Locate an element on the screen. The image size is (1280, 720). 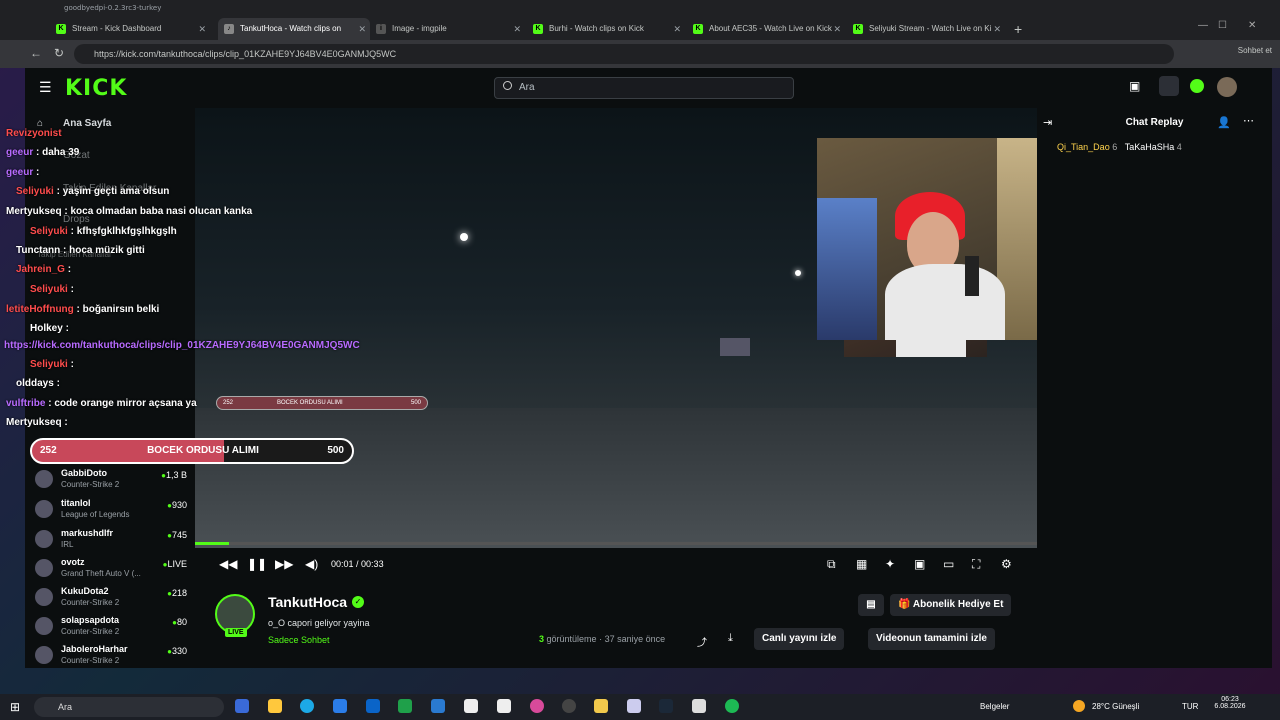
pause-icon: ❚❚ is located at coordinates (257, 564).